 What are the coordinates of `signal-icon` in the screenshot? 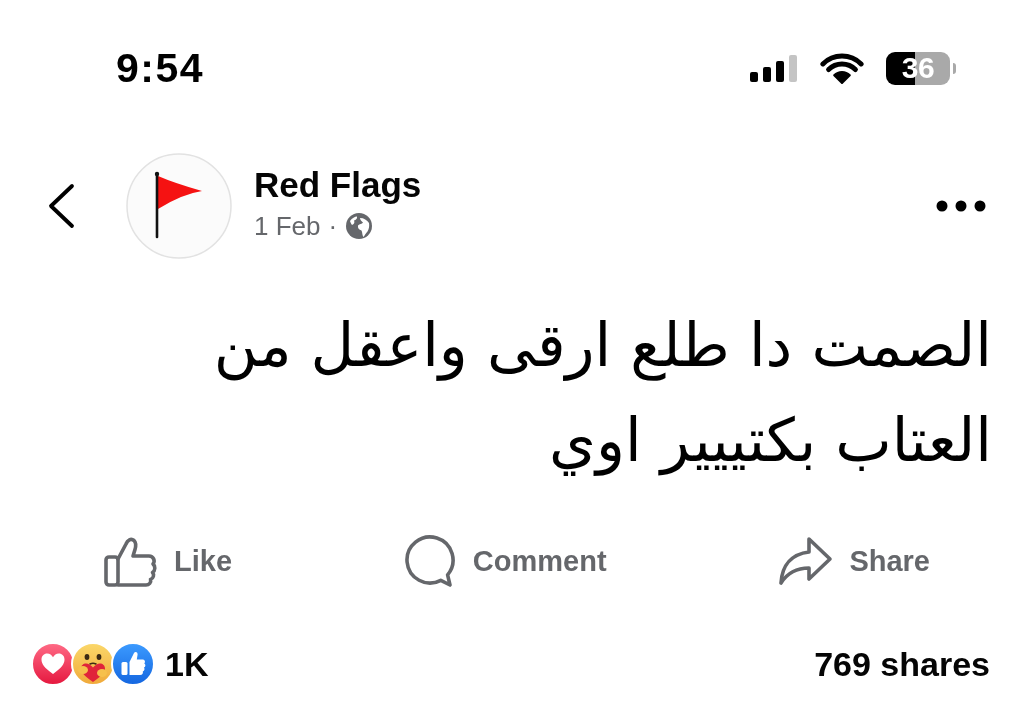 It's located at (774, 68).